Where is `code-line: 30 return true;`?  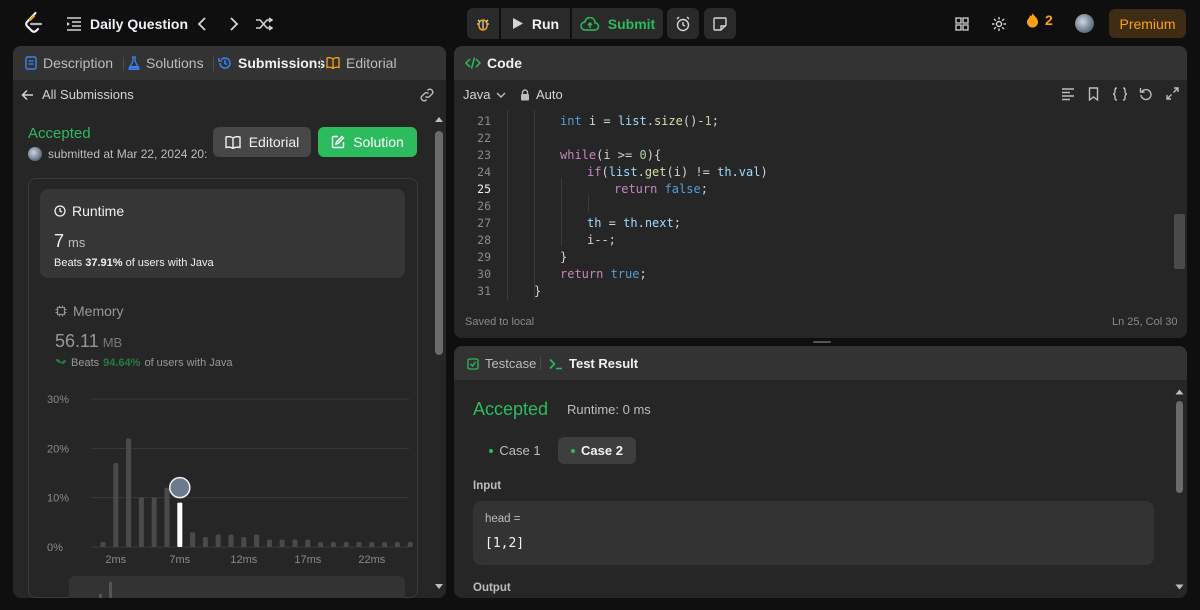
code-line: 30 return true; is located at coordinates (809, 273).